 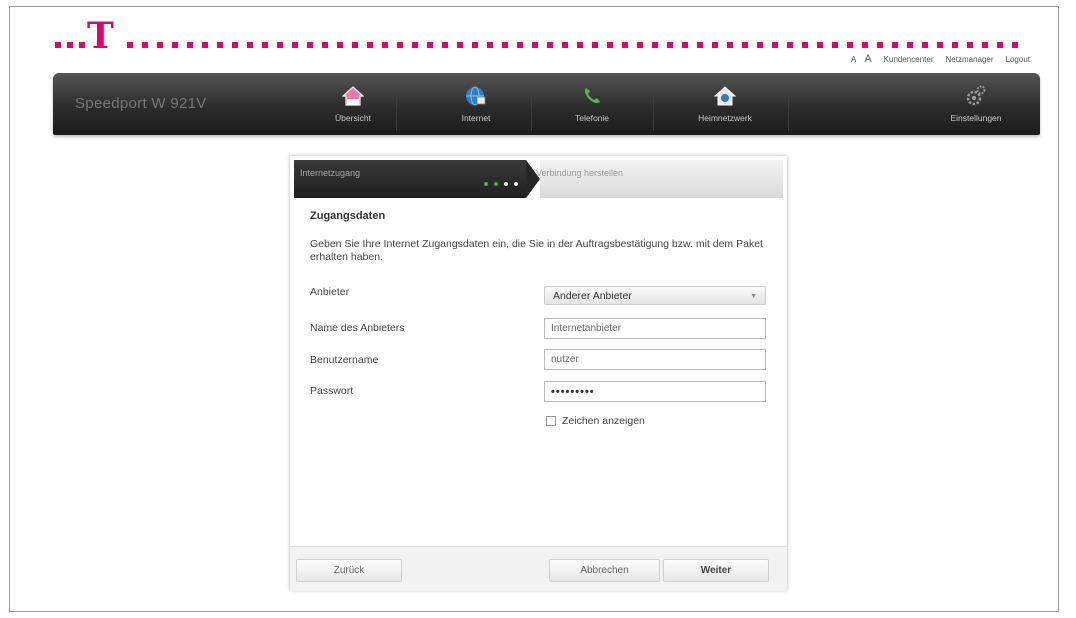 What do you see at coordinates (348, 216) in the screenshot?
I see `section-heading: Zugangsdaten` at bounding box center [348, 216].